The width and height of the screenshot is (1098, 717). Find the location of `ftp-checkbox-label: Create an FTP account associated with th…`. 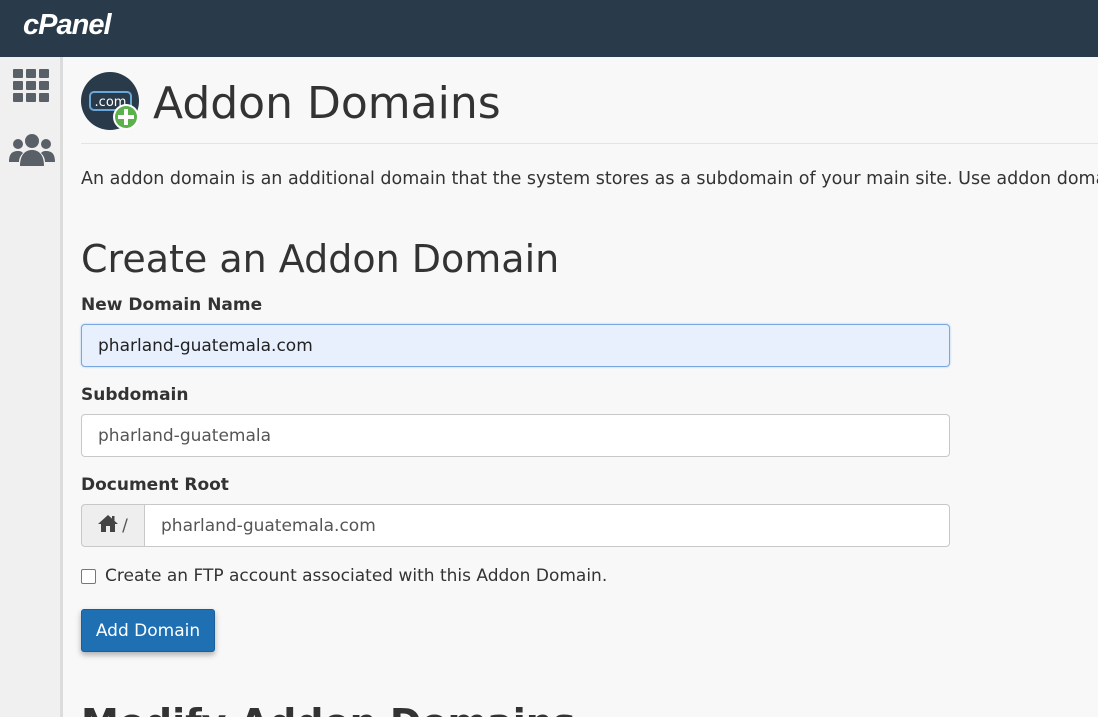

ftp-checkbox-label: Create an FTP account associated with th… is located at coordinates (356, 576).